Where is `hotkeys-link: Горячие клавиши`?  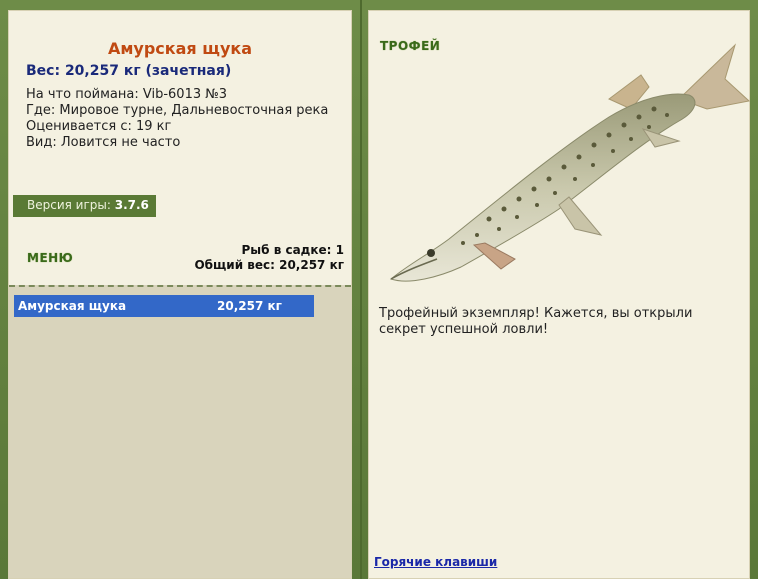 hotkeys-link: Горячие клавиши is located at coordinates (435, 562).